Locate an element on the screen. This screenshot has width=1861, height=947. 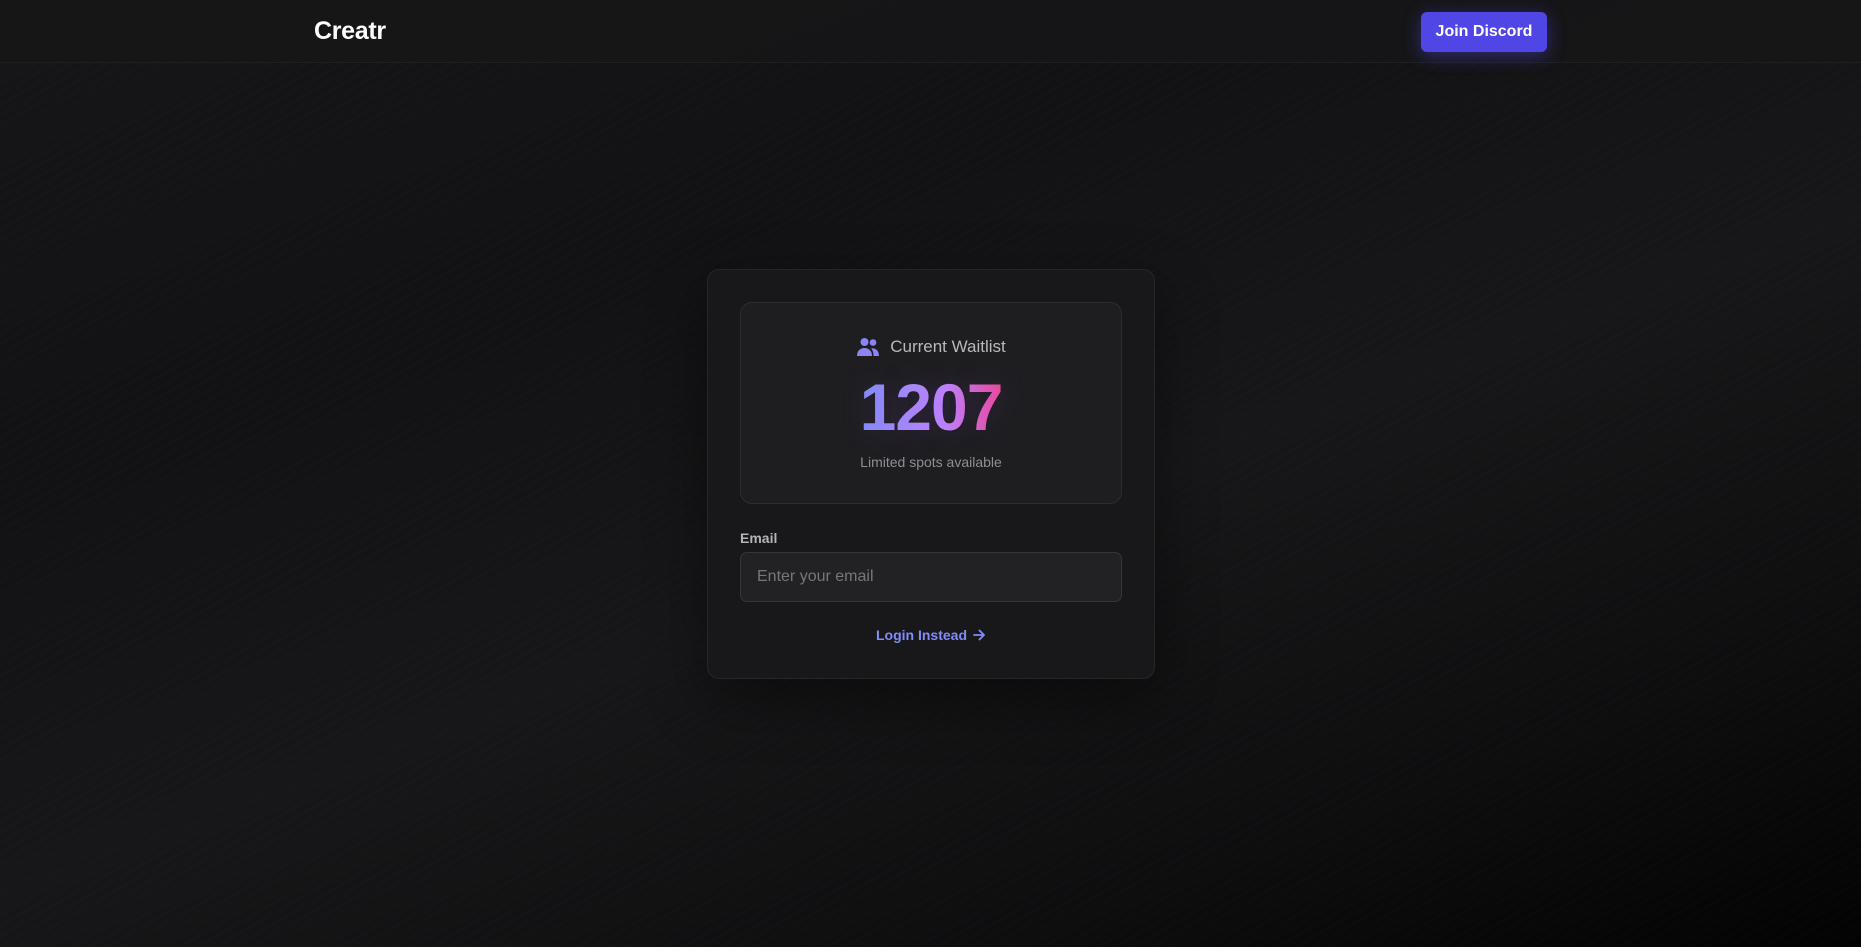
join-discord-button: Join Discord is located at coordinates (1484, 32).